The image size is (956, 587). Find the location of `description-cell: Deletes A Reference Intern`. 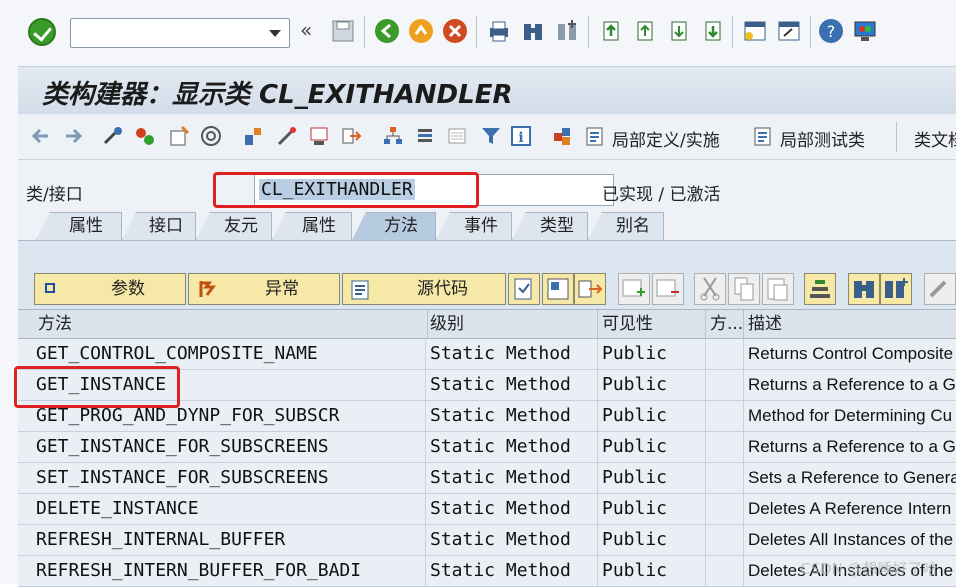

description-cell: Deletes A Reference Intern is located at coordinates (850, 509).